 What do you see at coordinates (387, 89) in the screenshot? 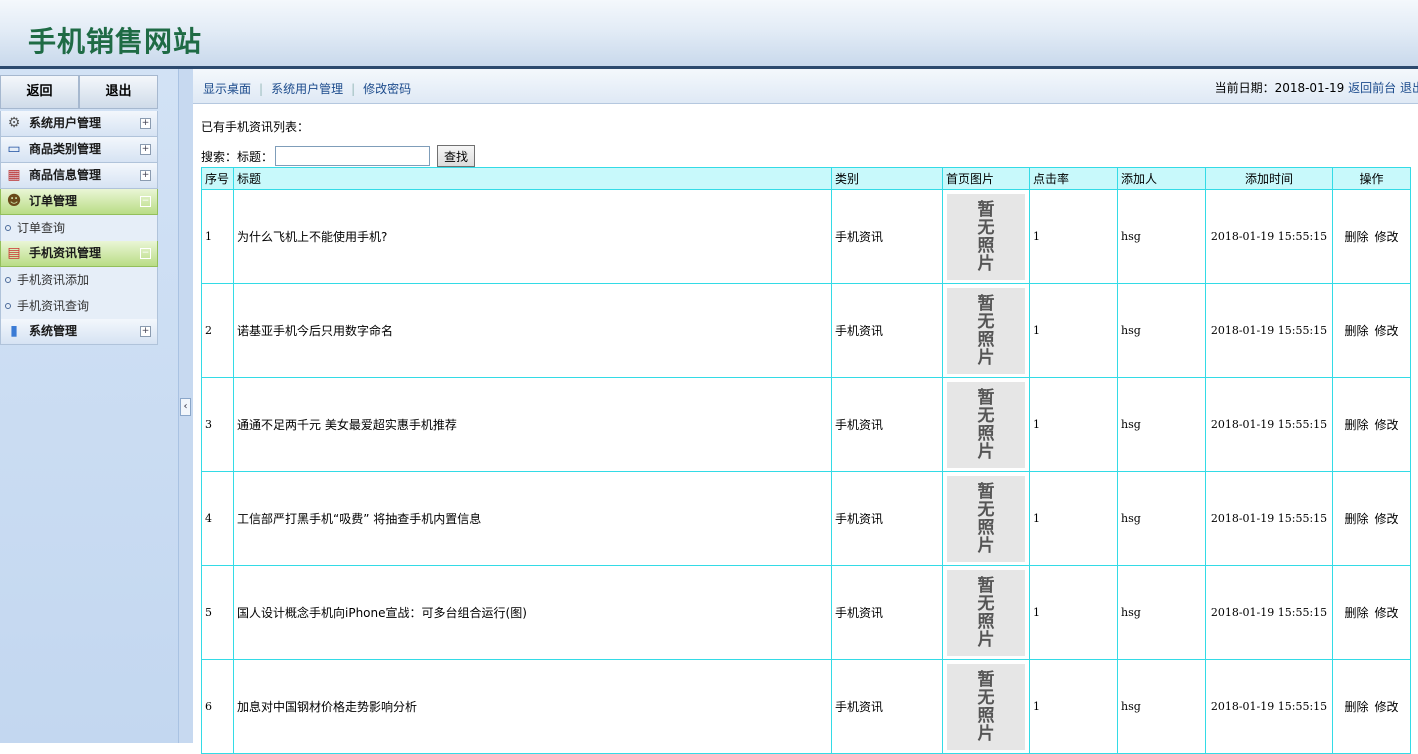
I see `change-password-link: 修改密码` at bounding box center [387, 89].